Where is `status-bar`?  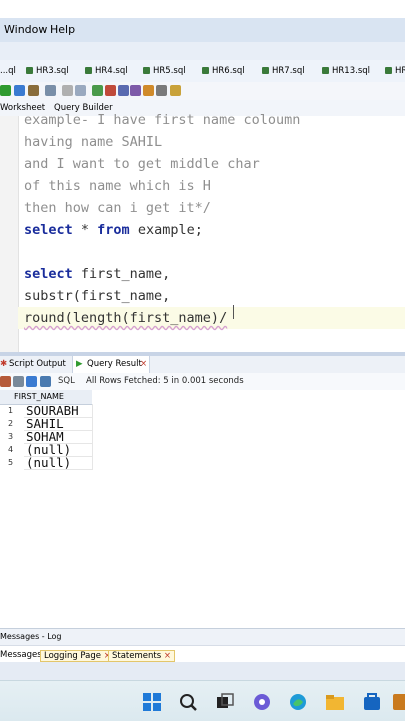 status-bar is located at coordinates (202, 671).